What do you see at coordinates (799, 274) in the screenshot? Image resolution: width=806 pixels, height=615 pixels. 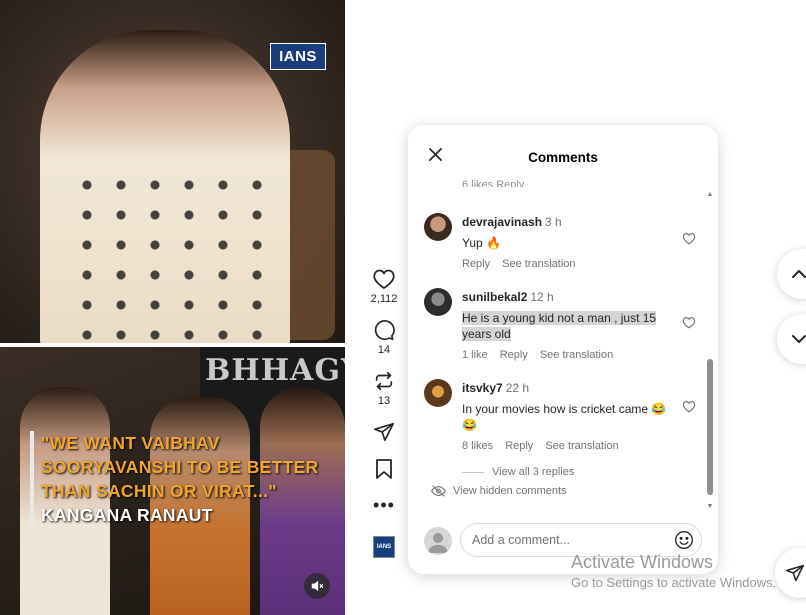 I see `chevron-up-icon` at bounding box center [799, 274].